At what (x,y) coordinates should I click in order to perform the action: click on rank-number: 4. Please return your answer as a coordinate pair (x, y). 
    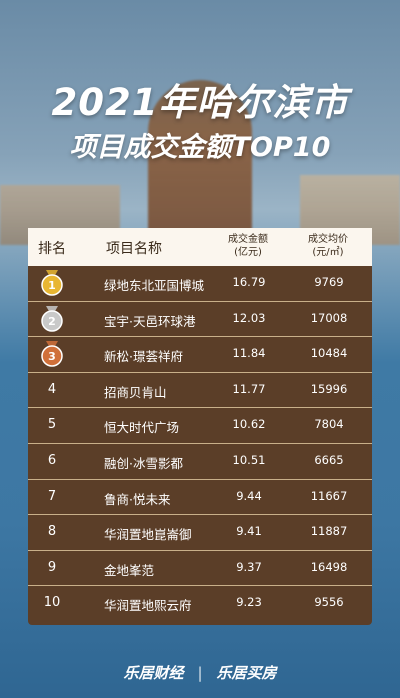
    Looking at the image, I should click on (52, 389).